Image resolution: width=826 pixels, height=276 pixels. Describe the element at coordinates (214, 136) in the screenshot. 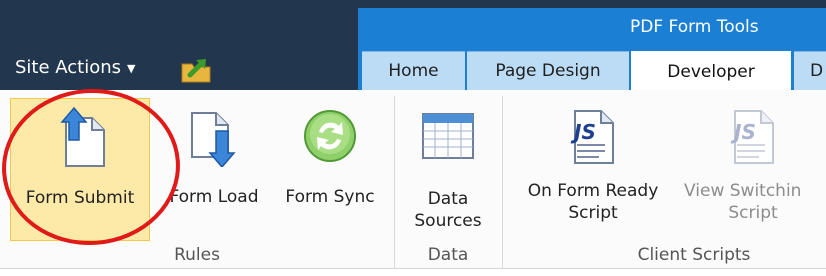

I see `form-load-icon` at that location.